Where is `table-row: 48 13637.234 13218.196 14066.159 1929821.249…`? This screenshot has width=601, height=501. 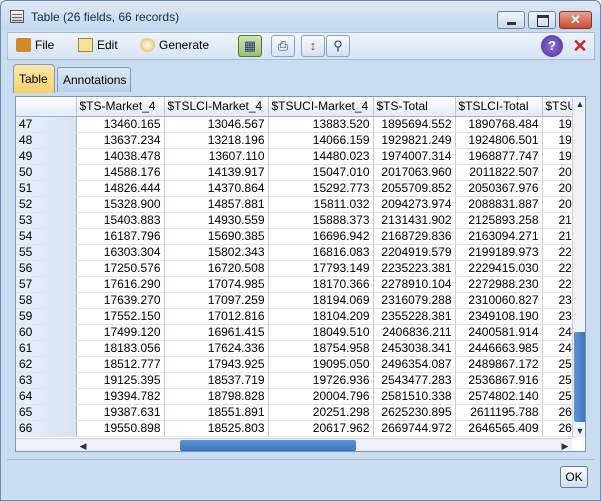 table-row: 48 13637.234 13218.196 14066.159 1929821.249… is located at coordinates (299, 140).